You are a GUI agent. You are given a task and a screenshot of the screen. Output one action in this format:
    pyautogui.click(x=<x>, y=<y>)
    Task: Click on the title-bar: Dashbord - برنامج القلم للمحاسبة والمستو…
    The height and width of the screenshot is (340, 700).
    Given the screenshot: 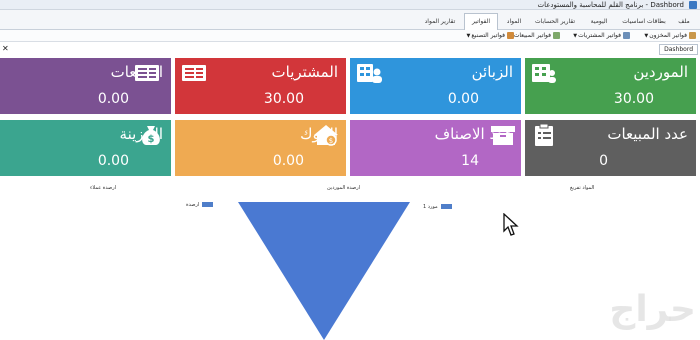 What is the action you would take?
    pyautogui.click(x=350, y=8)
    